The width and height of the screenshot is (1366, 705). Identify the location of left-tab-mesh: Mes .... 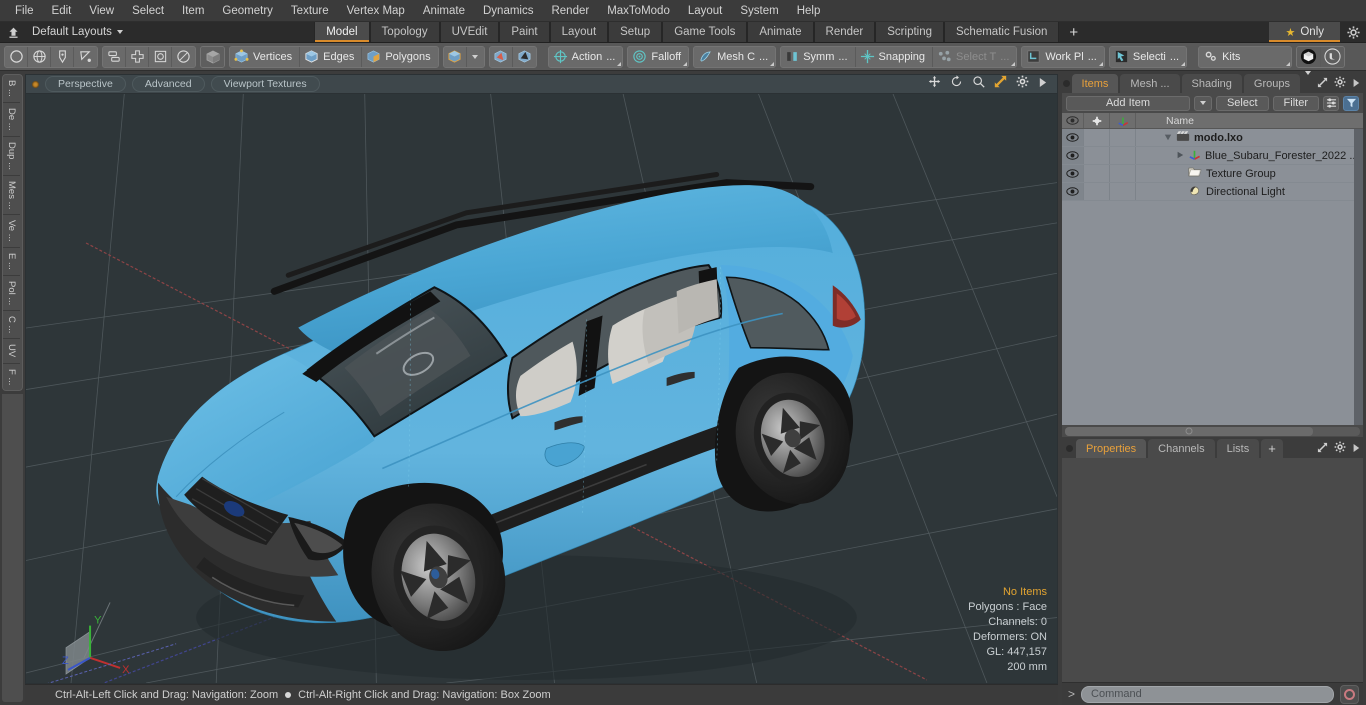
(11, 195).